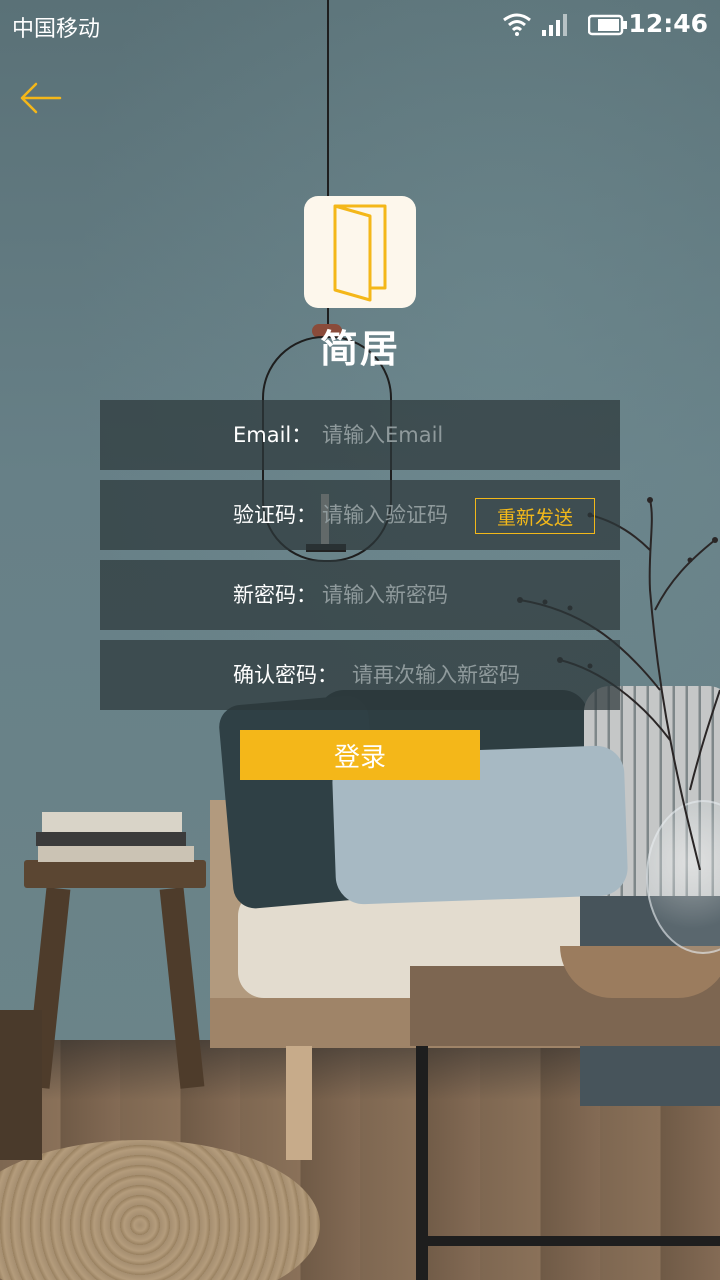  What do you see at coordinates (275, 595) in the screenshot?
I see `new-password-label: 新密码：` at bounding box center [275, 595].